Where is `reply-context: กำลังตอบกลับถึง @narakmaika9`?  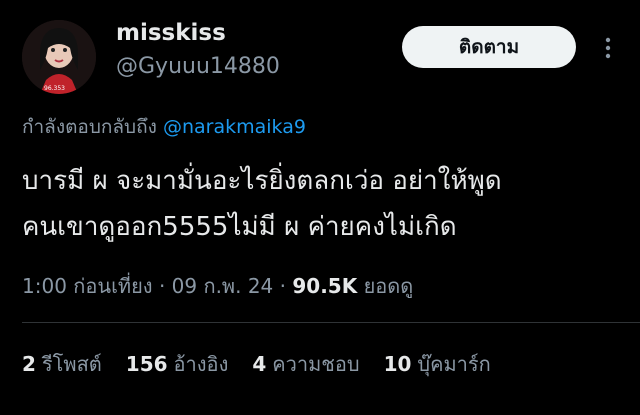 reply-context: กำลังตอบกลับถึง @narakmaika9 is located at coordinates (164, 127).